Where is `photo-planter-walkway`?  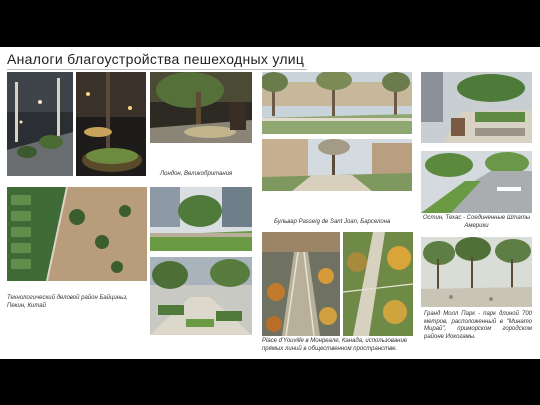 photo-planter-walkway is located at coordinates (201, 296).